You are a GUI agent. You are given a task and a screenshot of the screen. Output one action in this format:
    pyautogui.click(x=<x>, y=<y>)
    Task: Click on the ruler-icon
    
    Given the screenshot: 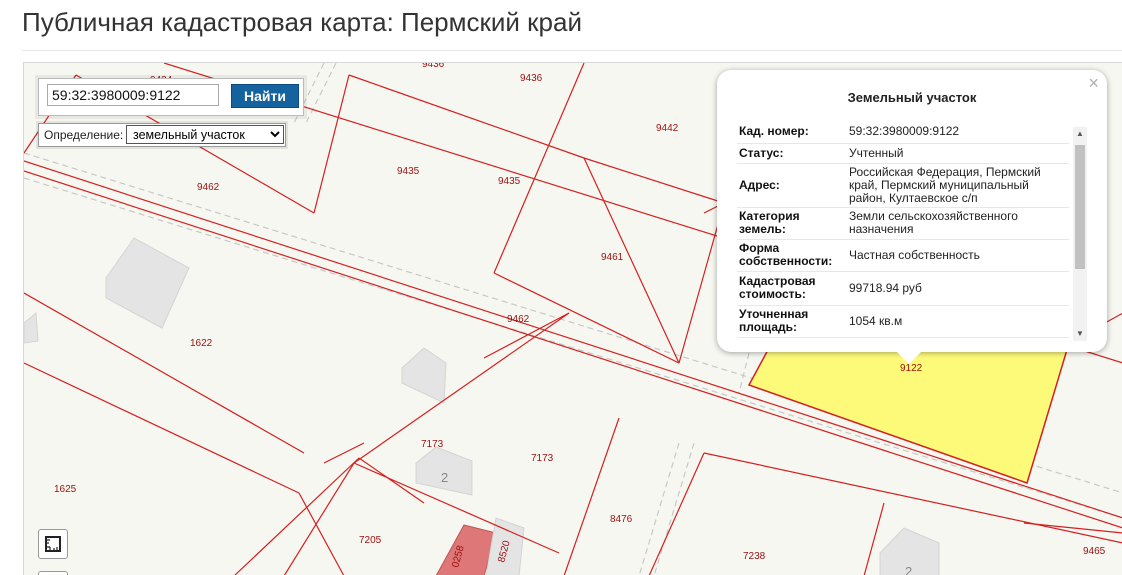 What is the action you would take?
    pyautogui.click(x=53, y=544)
    